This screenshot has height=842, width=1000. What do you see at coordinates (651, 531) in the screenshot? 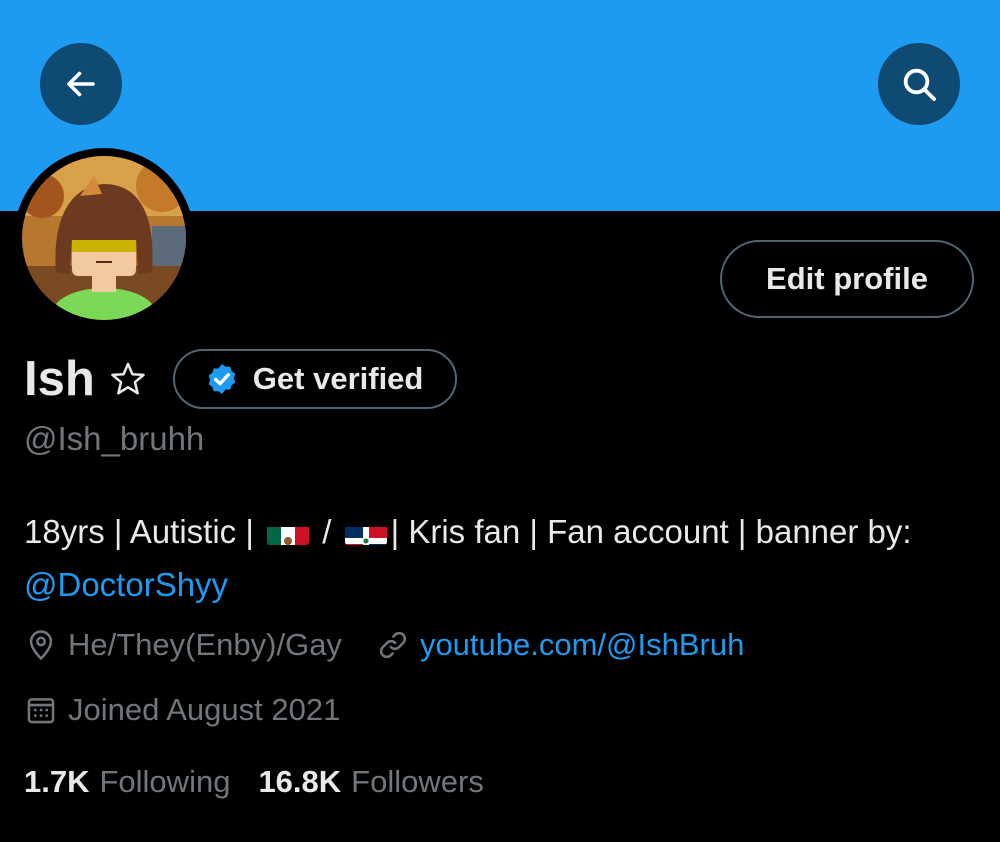
I see `bio-text-2: | Kris fan | Fan account | banner by:` at bounding box center [651, 531].